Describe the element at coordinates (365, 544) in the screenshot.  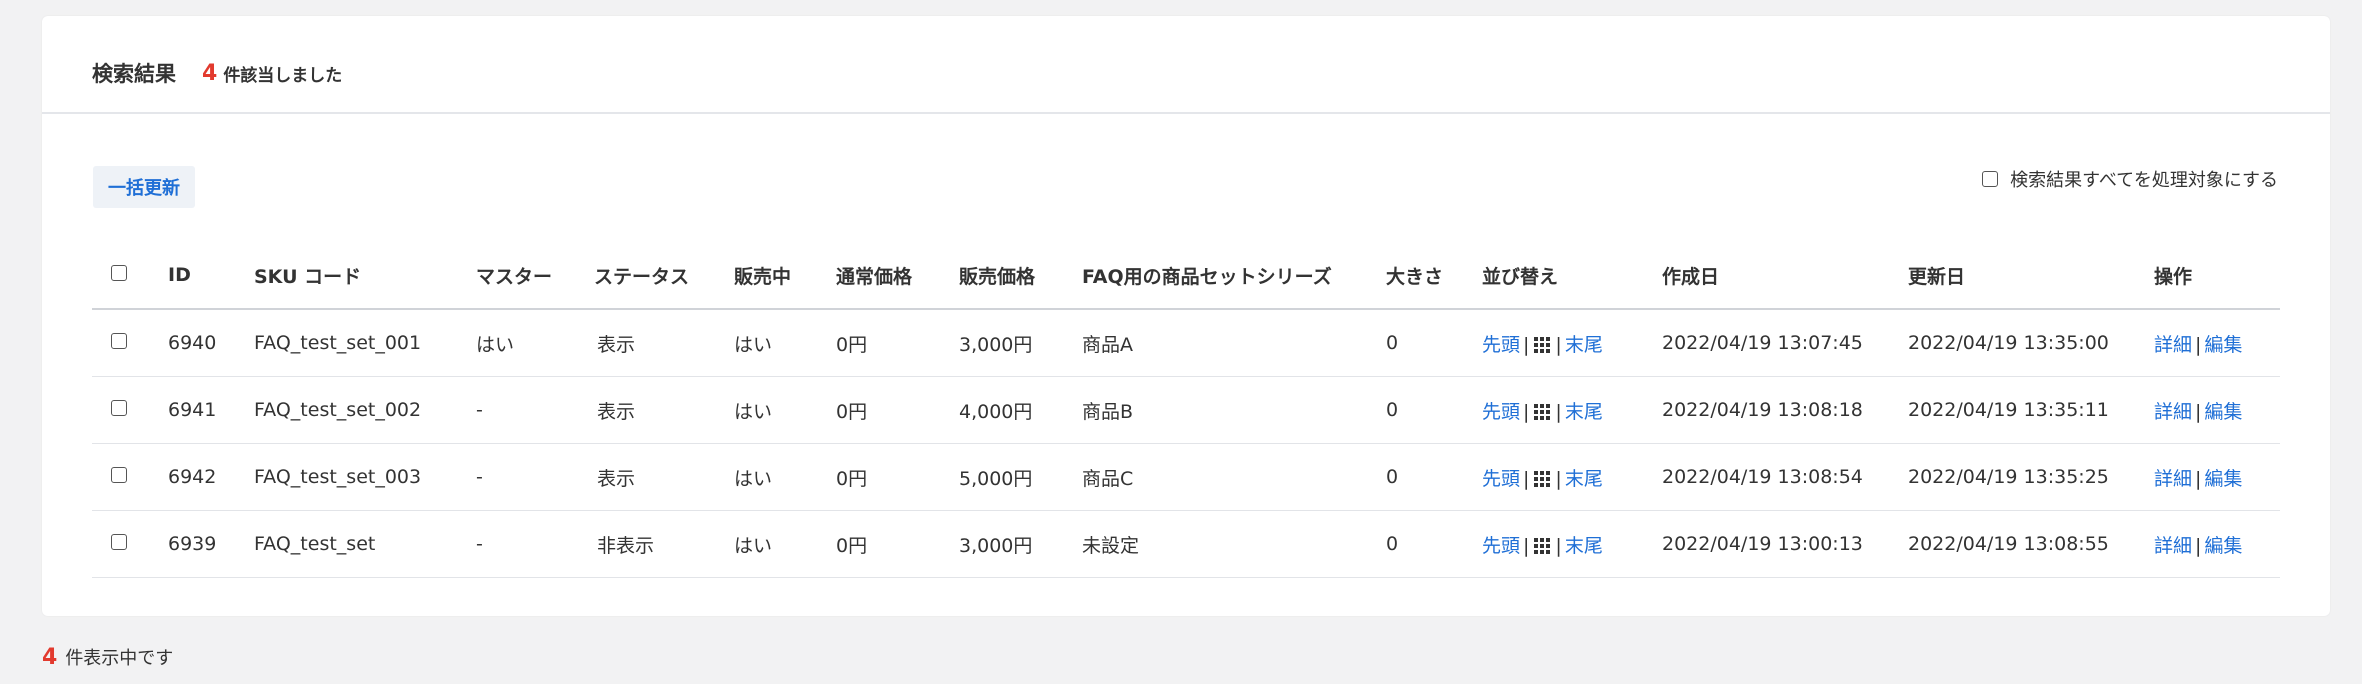
I see `cell-sku: FAQ_test_set` at that location.